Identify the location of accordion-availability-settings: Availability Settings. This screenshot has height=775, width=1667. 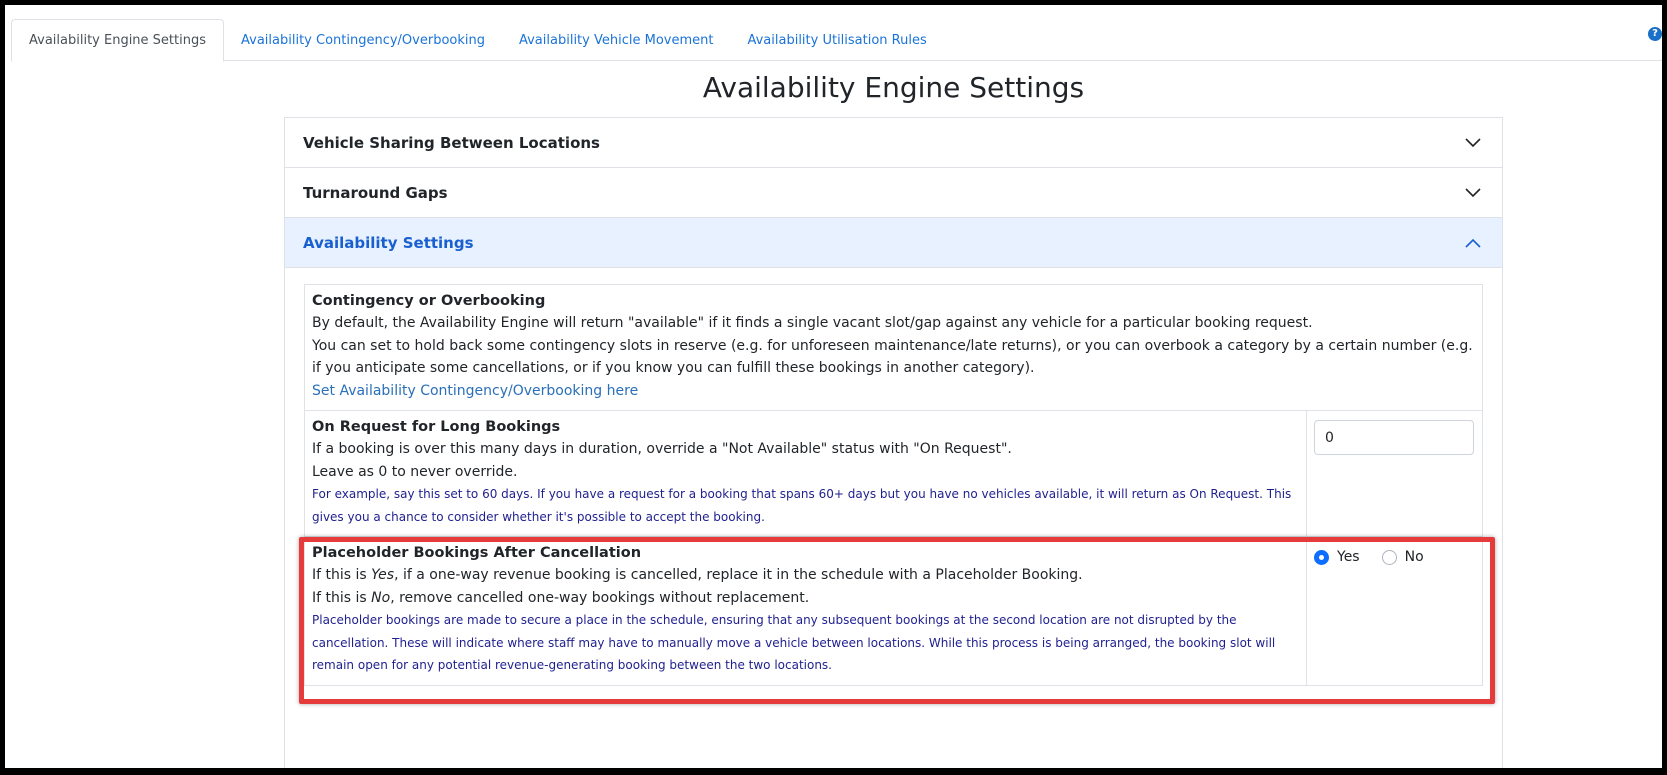
(893, 243).